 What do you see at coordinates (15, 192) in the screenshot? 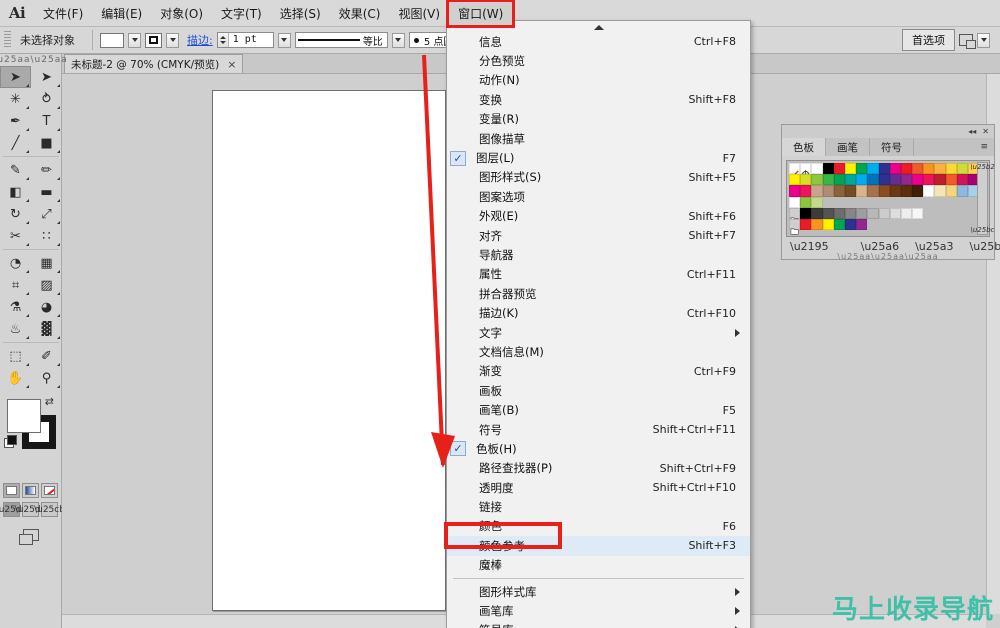
I see `blob-brush-tool: ◧` at bounding box center [15, 192].